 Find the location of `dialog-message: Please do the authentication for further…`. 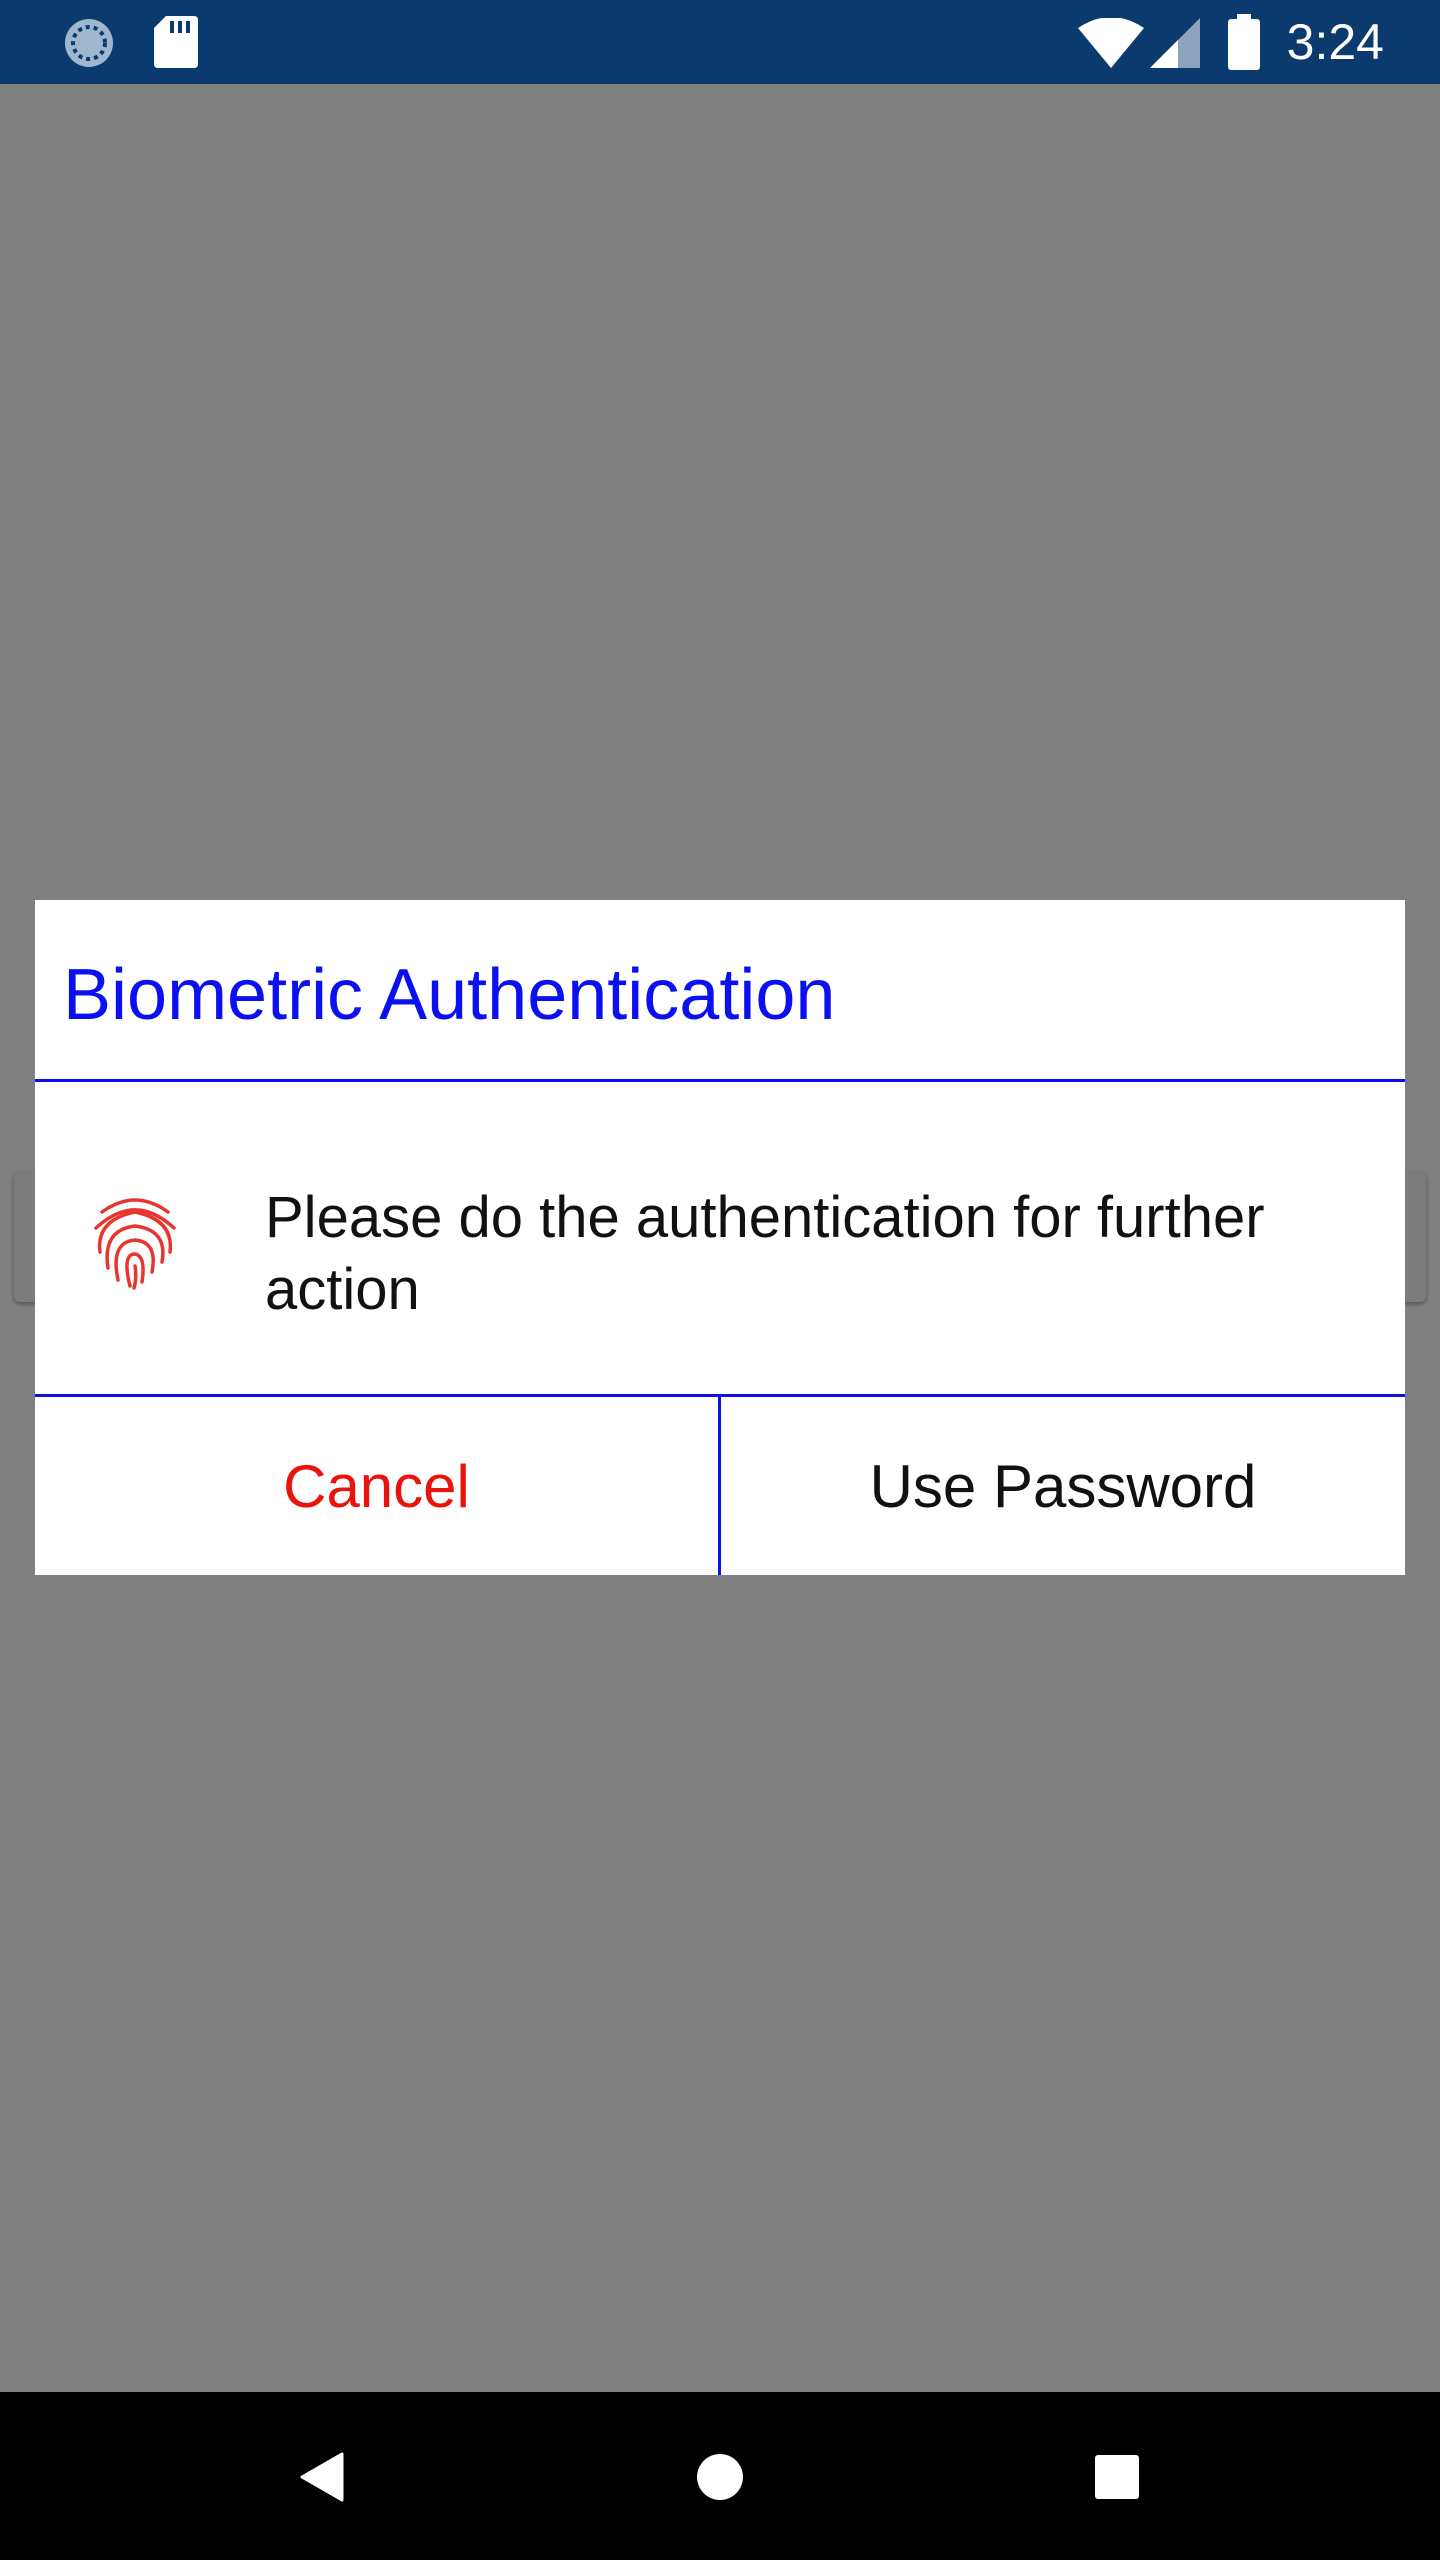

dialog-message: Please do the authentication for further… is located at coordinates (765, 1253).